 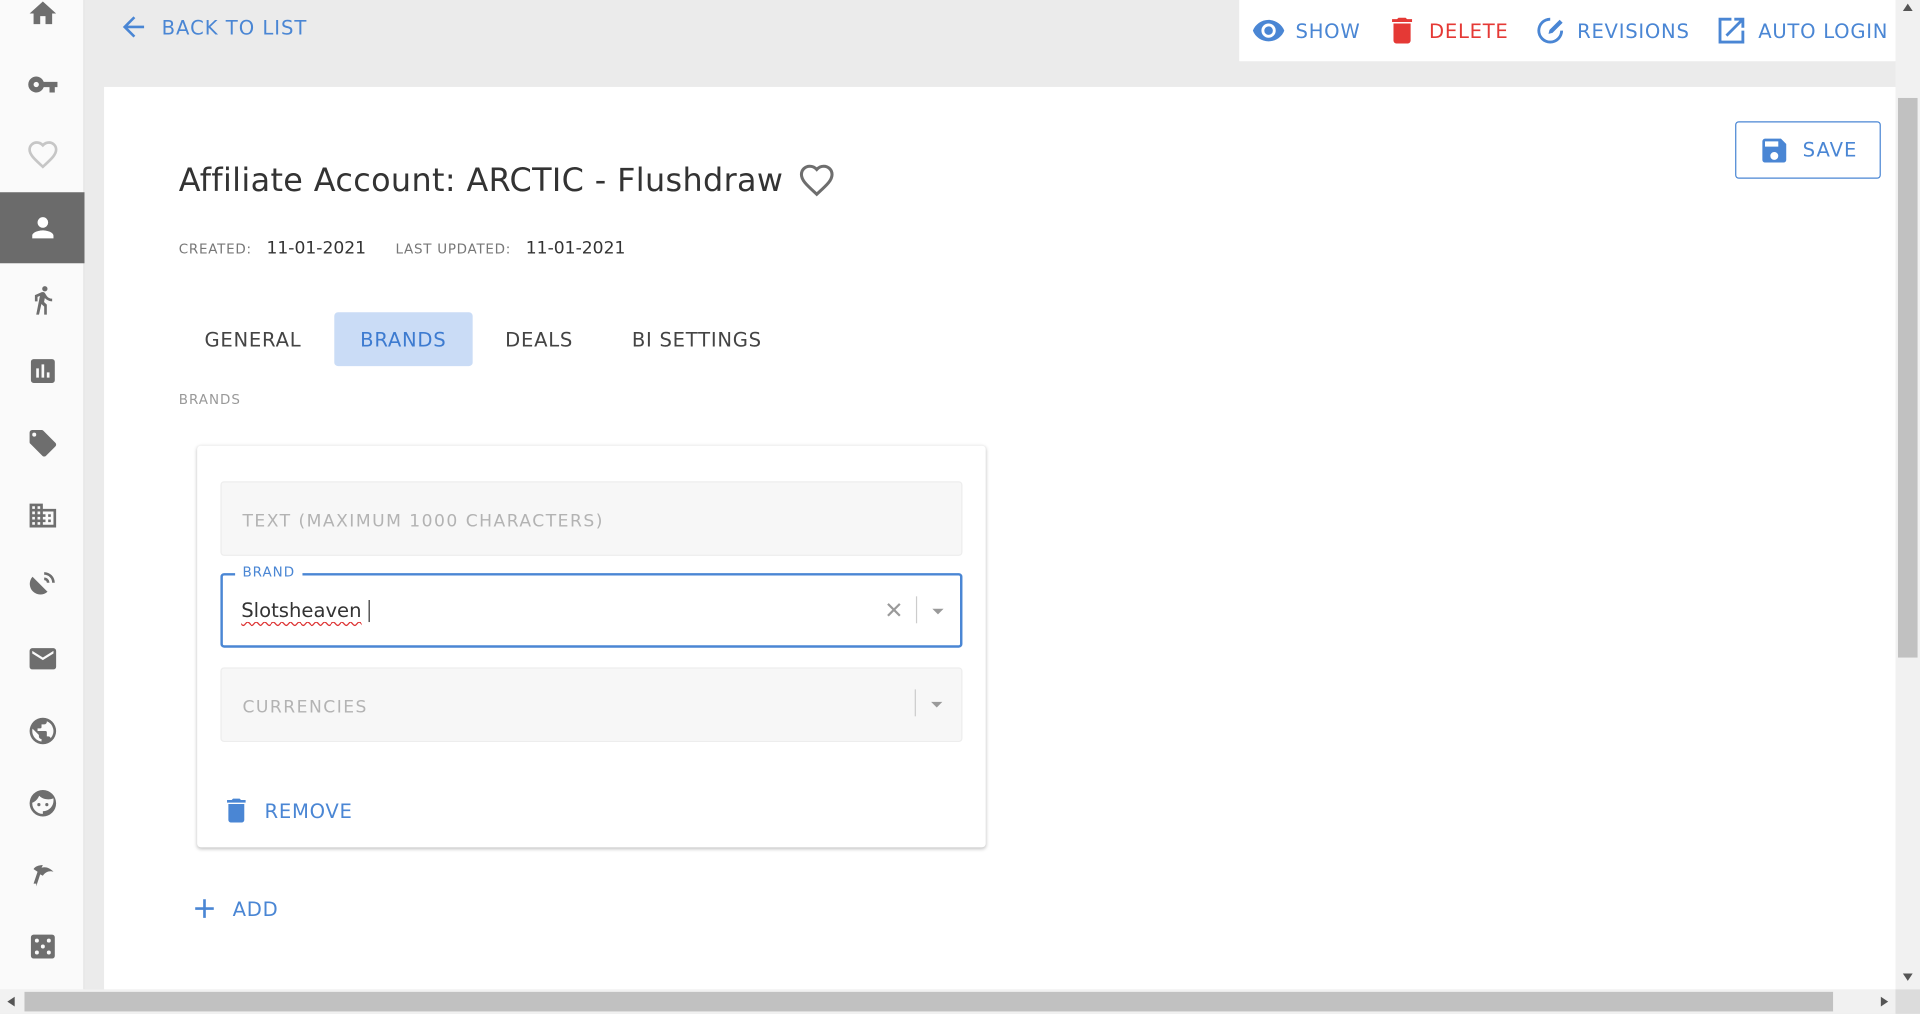 What do you see at coordinates (1823, 30) in the screenshot?
I see `auto-login-label: AUTO LOGIN` at bounding box center [1823, 30].